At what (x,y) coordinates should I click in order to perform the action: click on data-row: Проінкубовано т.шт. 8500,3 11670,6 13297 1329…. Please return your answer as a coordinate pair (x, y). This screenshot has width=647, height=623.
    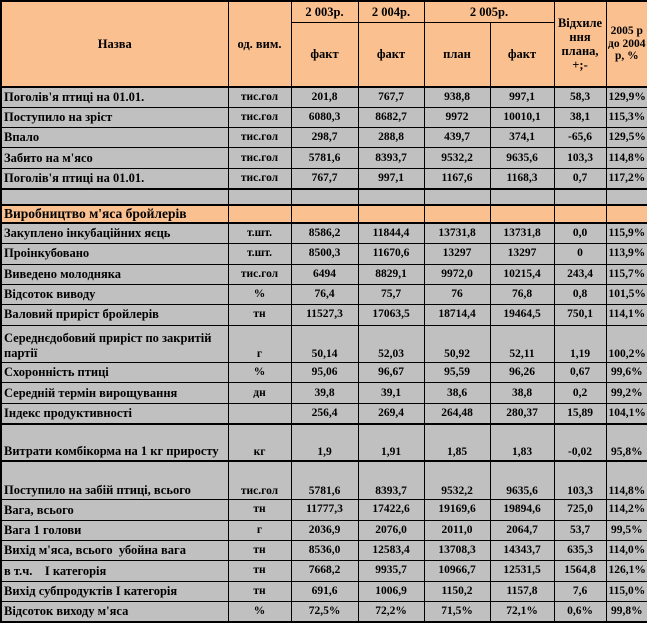
    Looking at the image, I should click on (323, 254).